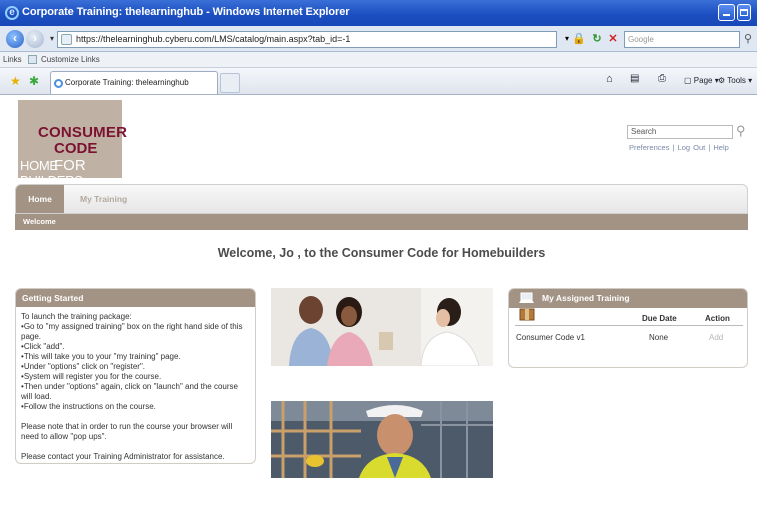 Image resolution: width=757 pixels, height=512 pixels. I want to click on logout-link: Log Out, so click(692, 147).